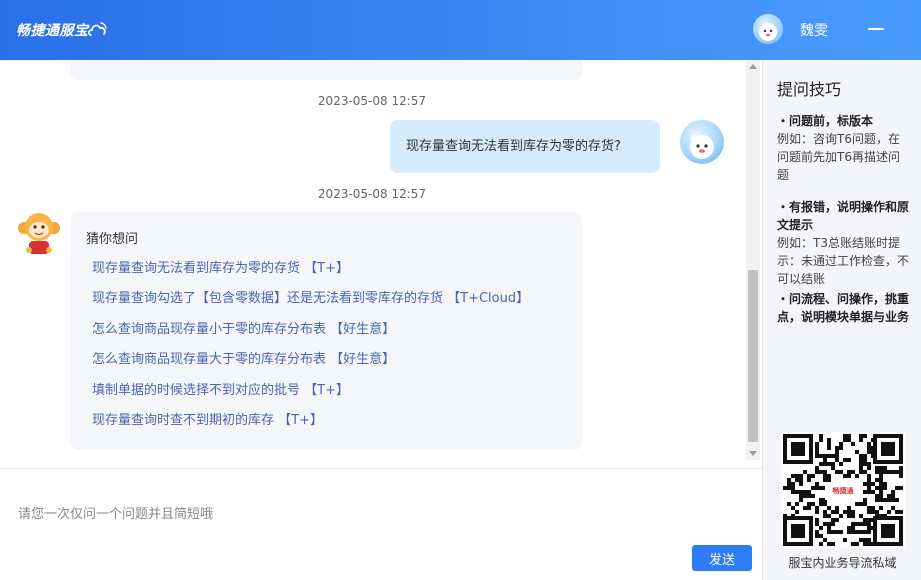  What do you see at coordinates (722, 558) in the screenshot?
I see `send-button: 发送` at bounding box center [722, 558].